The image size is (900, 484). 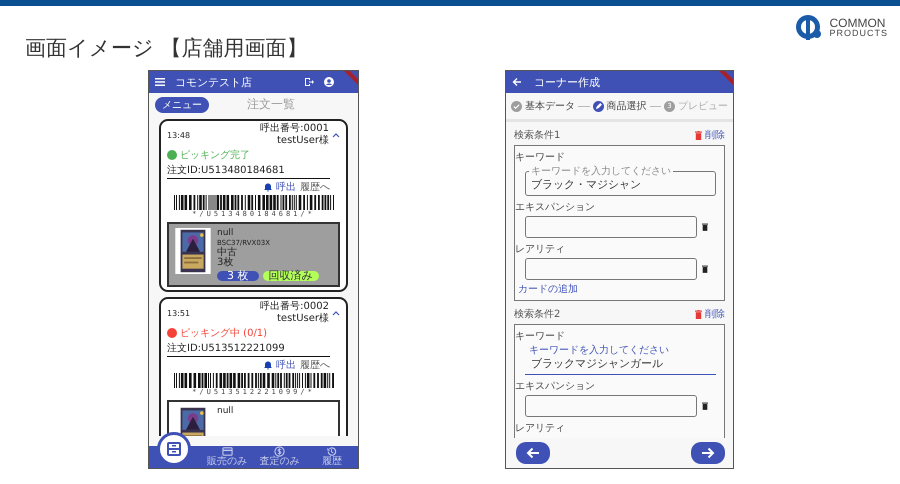 I want to click on keyword-field: キーワードを入力してください ブラックマジシャンガール, so click(x=620, y=360).